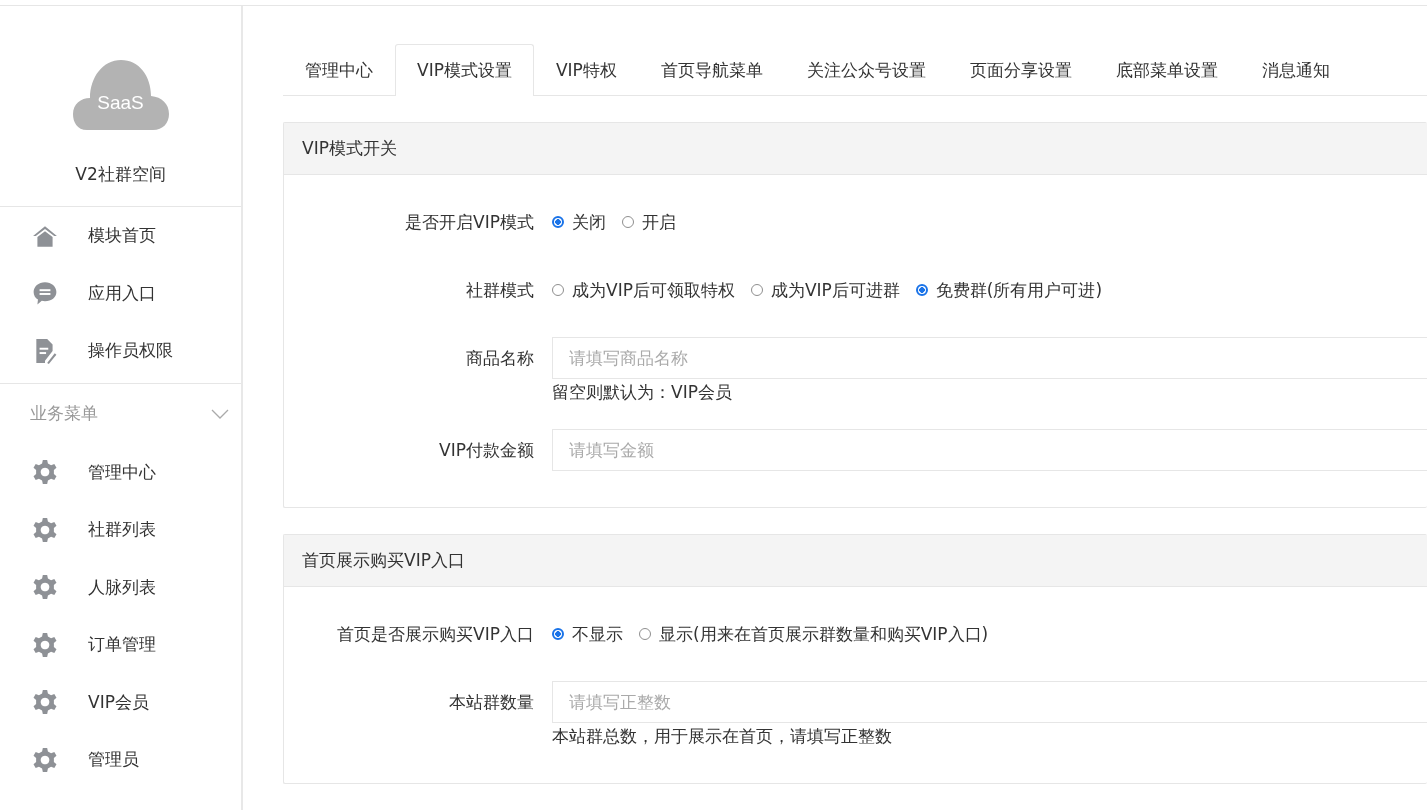  I want to click on tab: 页面分享设置, so click(1020, 69).